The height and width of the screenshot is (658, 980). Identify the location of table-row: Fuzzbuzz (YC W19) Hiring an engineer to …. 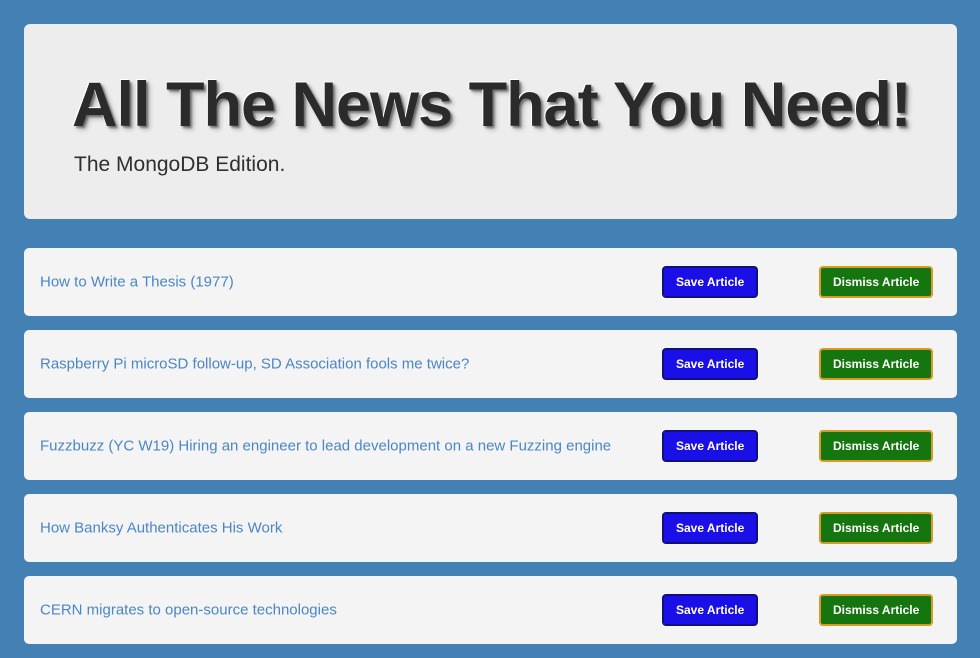
(490, 446).